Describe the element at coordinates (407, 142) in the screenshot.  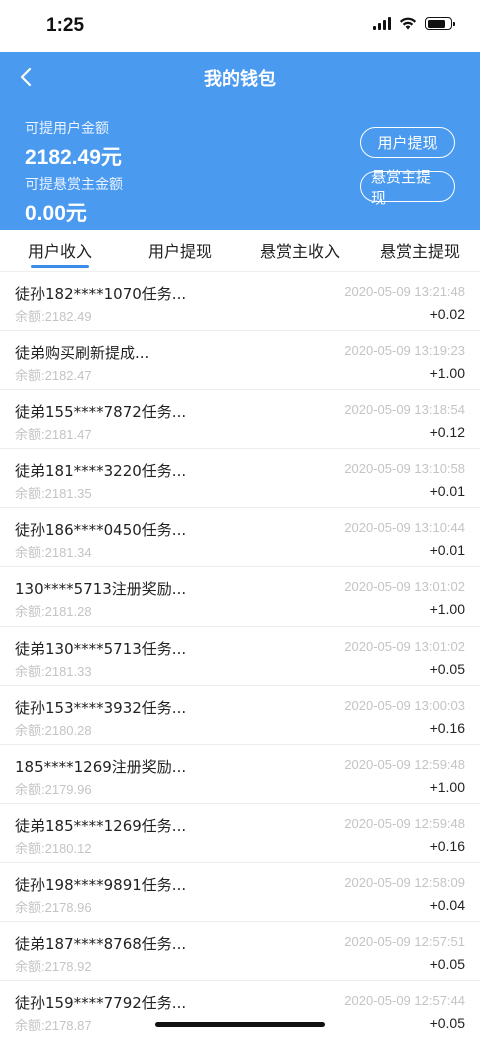
I see `user-withdraw-button: 用户提现` at that location.